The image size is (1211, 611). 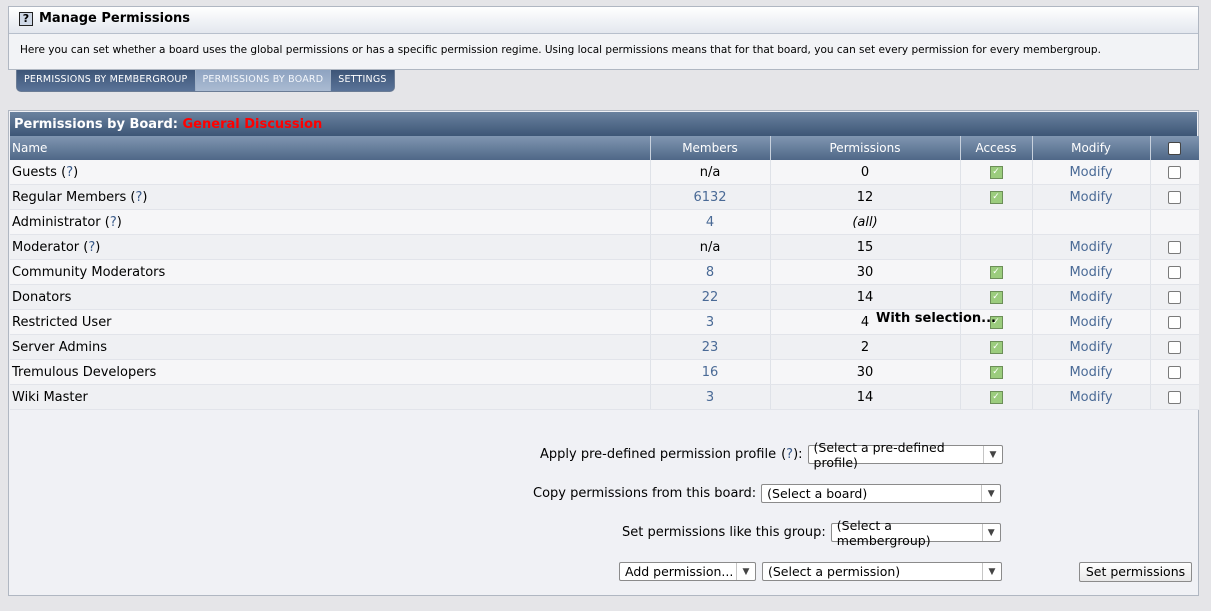 I want to click on permissions-count: 0, so click(x=865, y=172).